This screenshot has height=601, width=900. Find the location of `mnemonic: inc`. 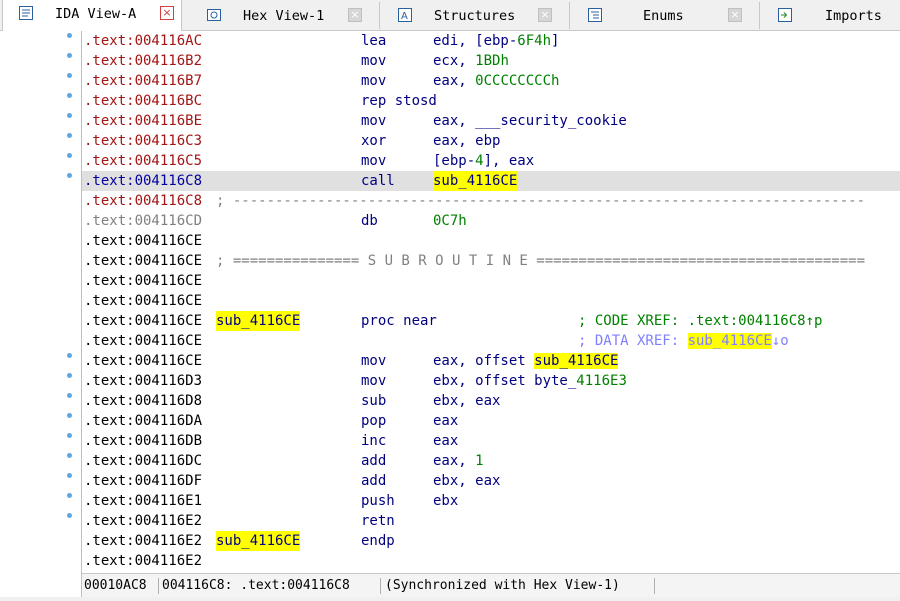

mnemonic: inc is located at coordinates (374, 441).